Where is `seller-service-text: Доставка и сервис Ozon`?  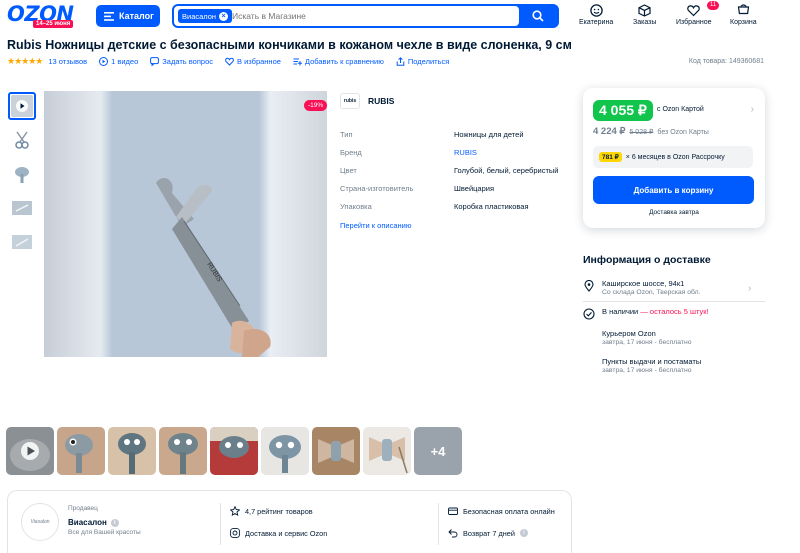
seller-service-text: Доставка и сервис Ozon is located at coordinates (286, 533).